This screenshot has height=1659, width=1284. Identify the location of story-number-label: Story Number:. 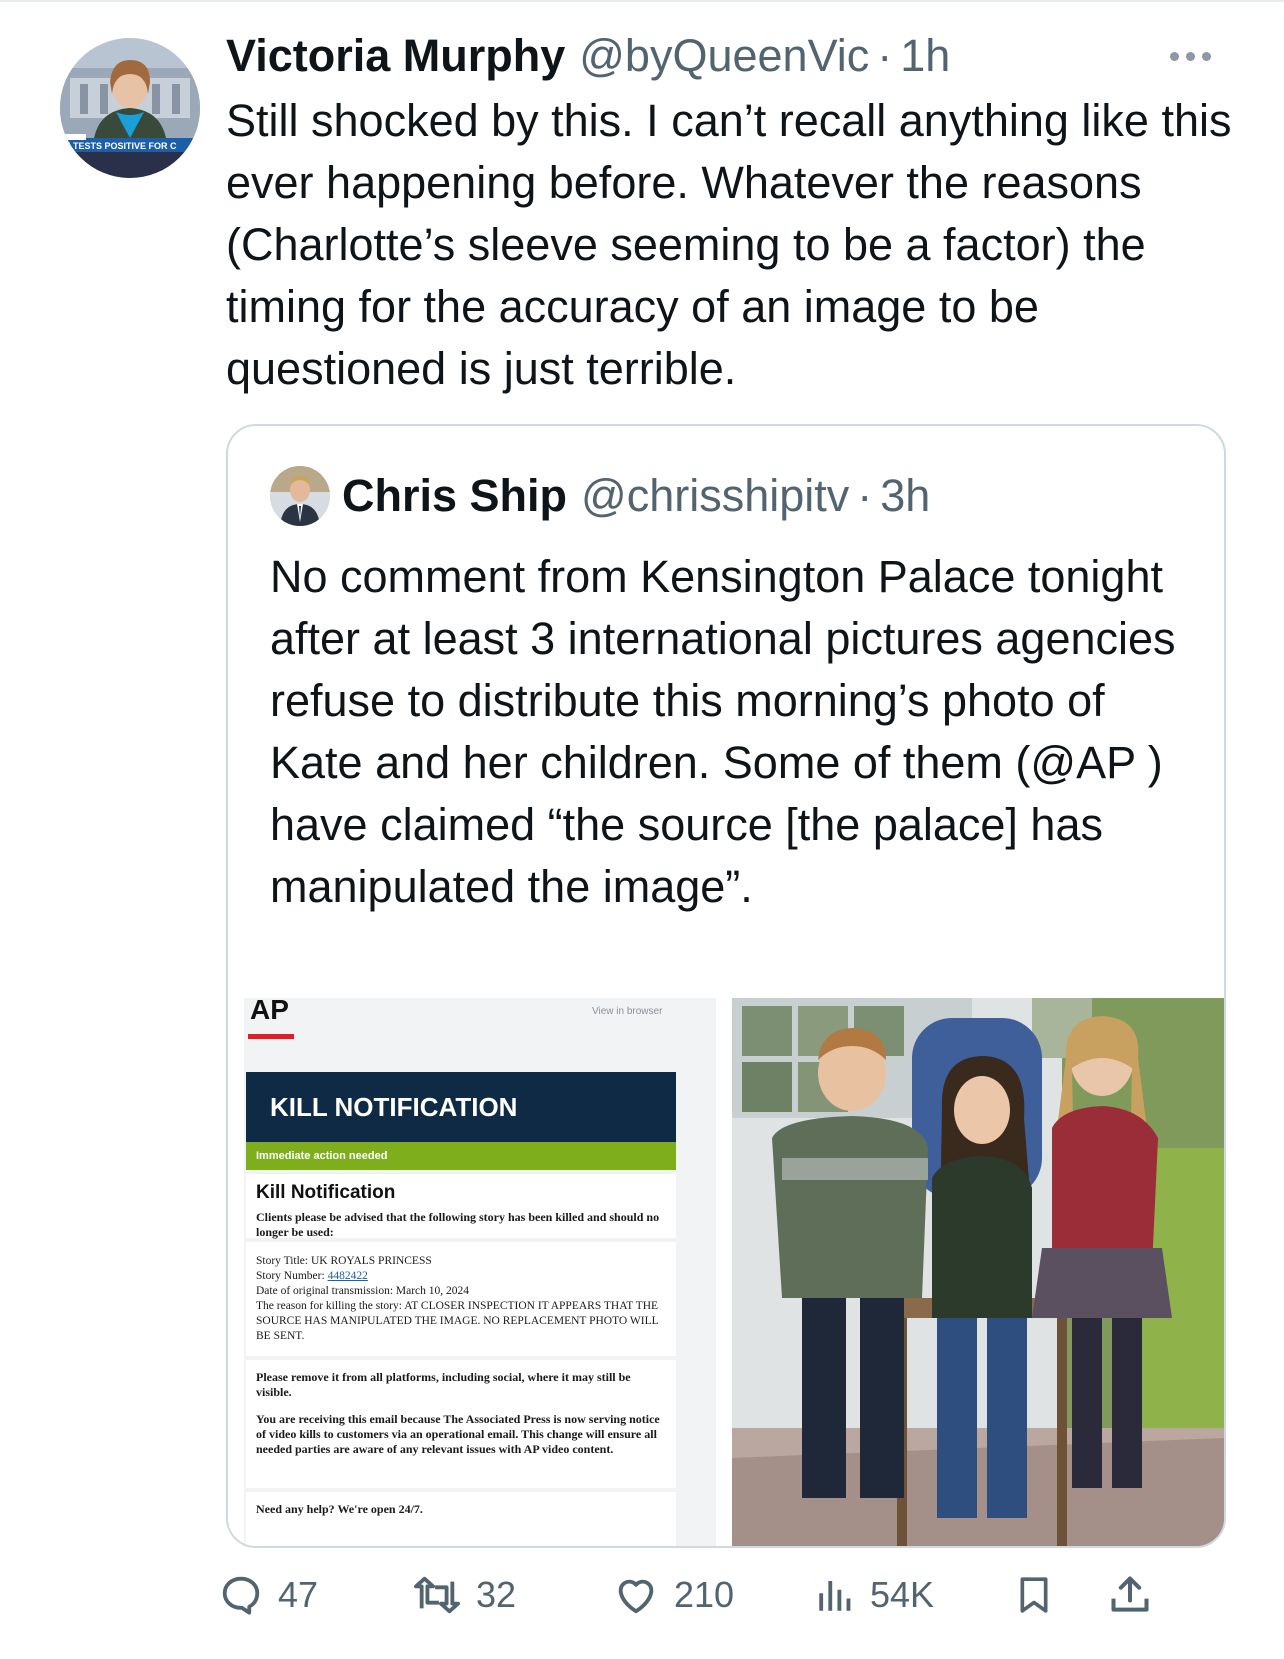
(292, 1276).